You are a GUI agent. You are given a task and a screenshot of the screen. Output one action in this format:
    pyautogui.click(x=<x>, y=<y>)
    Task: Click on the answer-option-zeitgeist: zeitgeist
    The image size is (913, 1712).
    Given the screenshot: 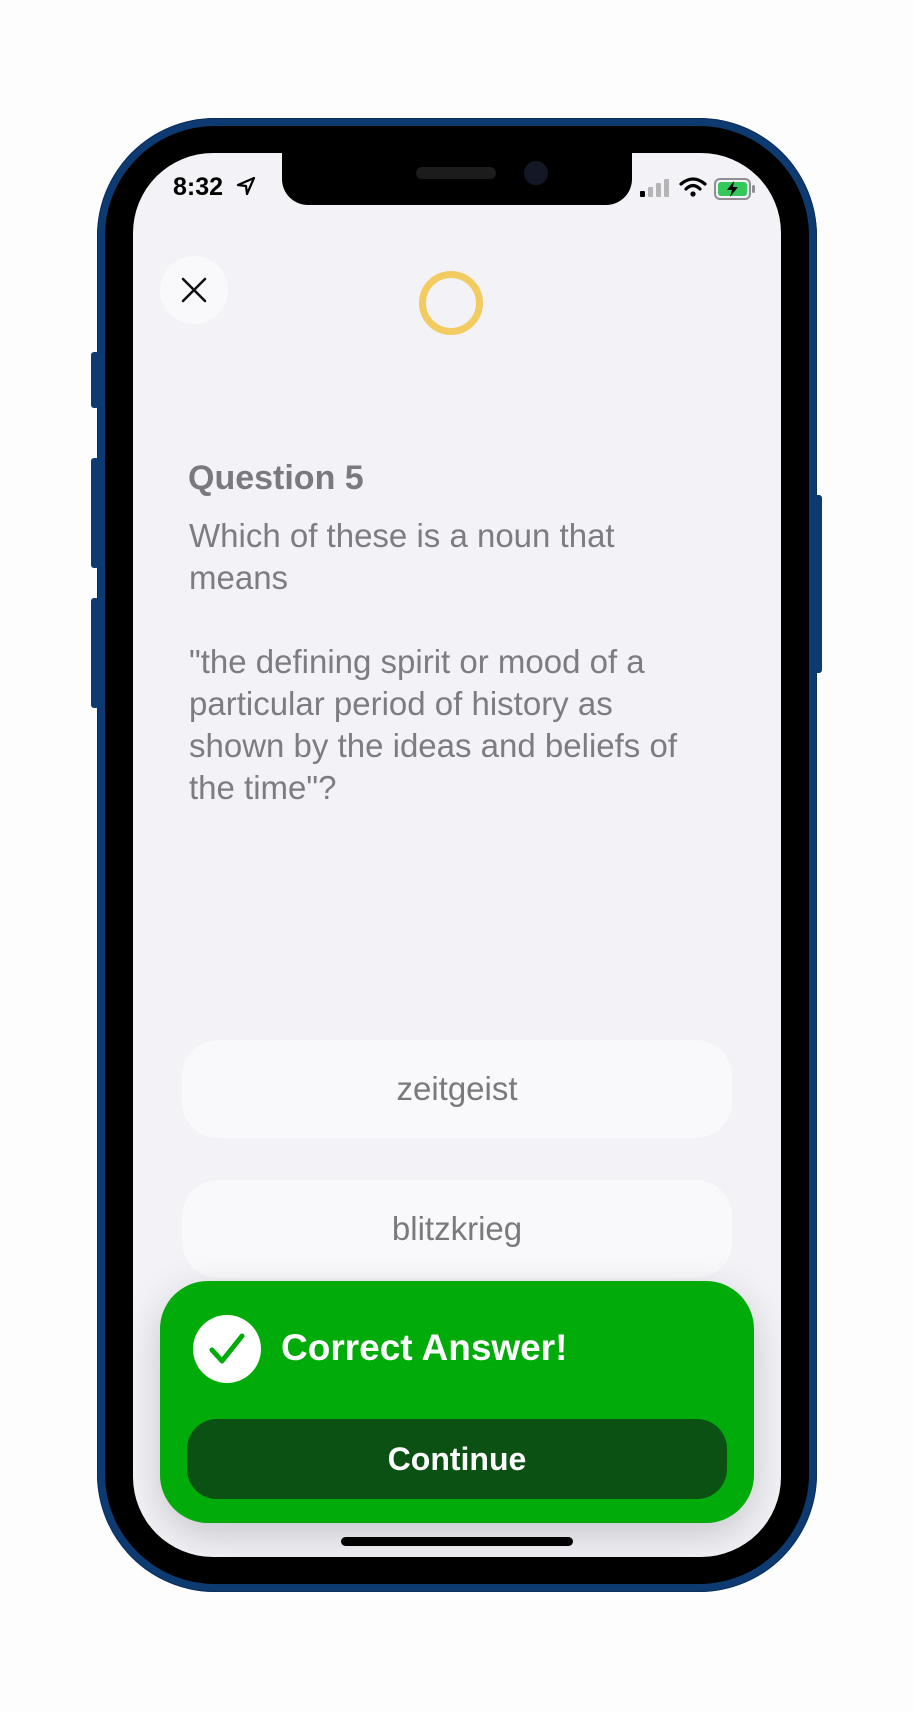 What is the action you would take?
    pyautogui.click(x=457, y=1089)
    